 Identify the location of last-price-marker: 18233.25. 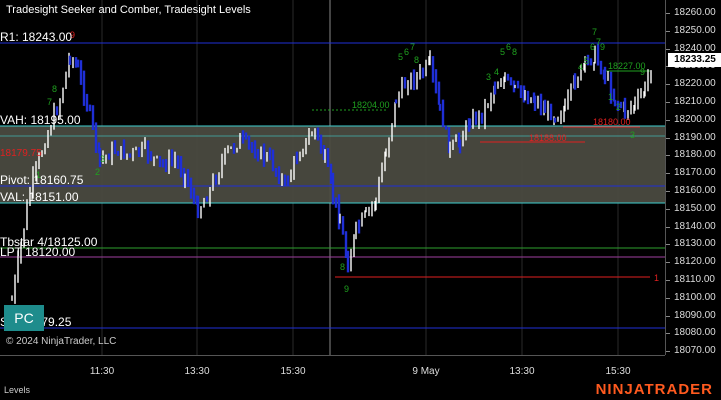
(694, 60).